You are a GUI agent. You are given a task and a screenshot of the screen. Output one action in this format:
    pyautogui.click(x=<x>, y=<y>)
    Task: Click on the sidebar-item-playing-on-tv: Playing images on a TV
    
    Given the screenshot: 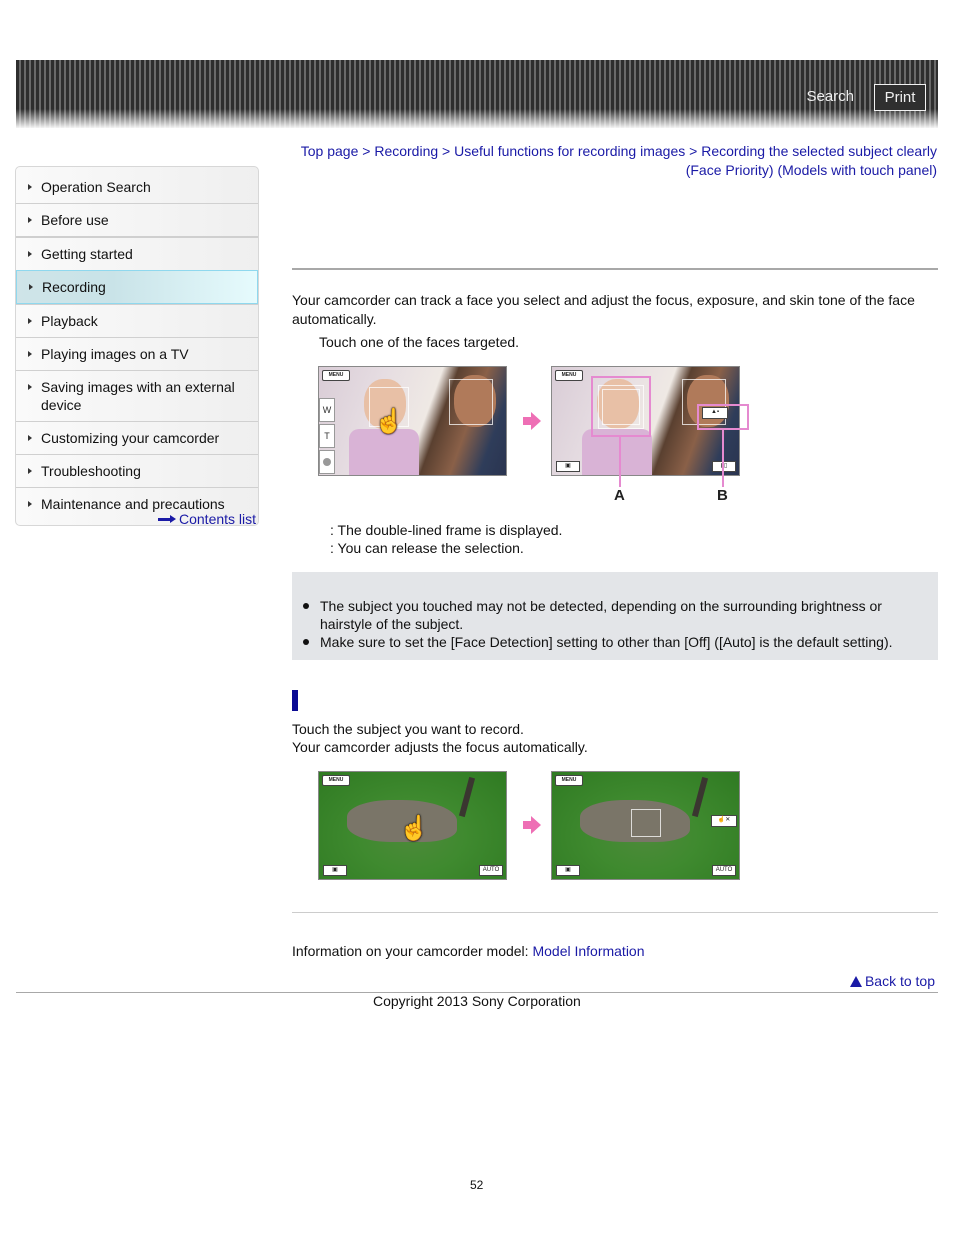 What is the action you would take?
    pyautogui.click(x=137, y=353)
    